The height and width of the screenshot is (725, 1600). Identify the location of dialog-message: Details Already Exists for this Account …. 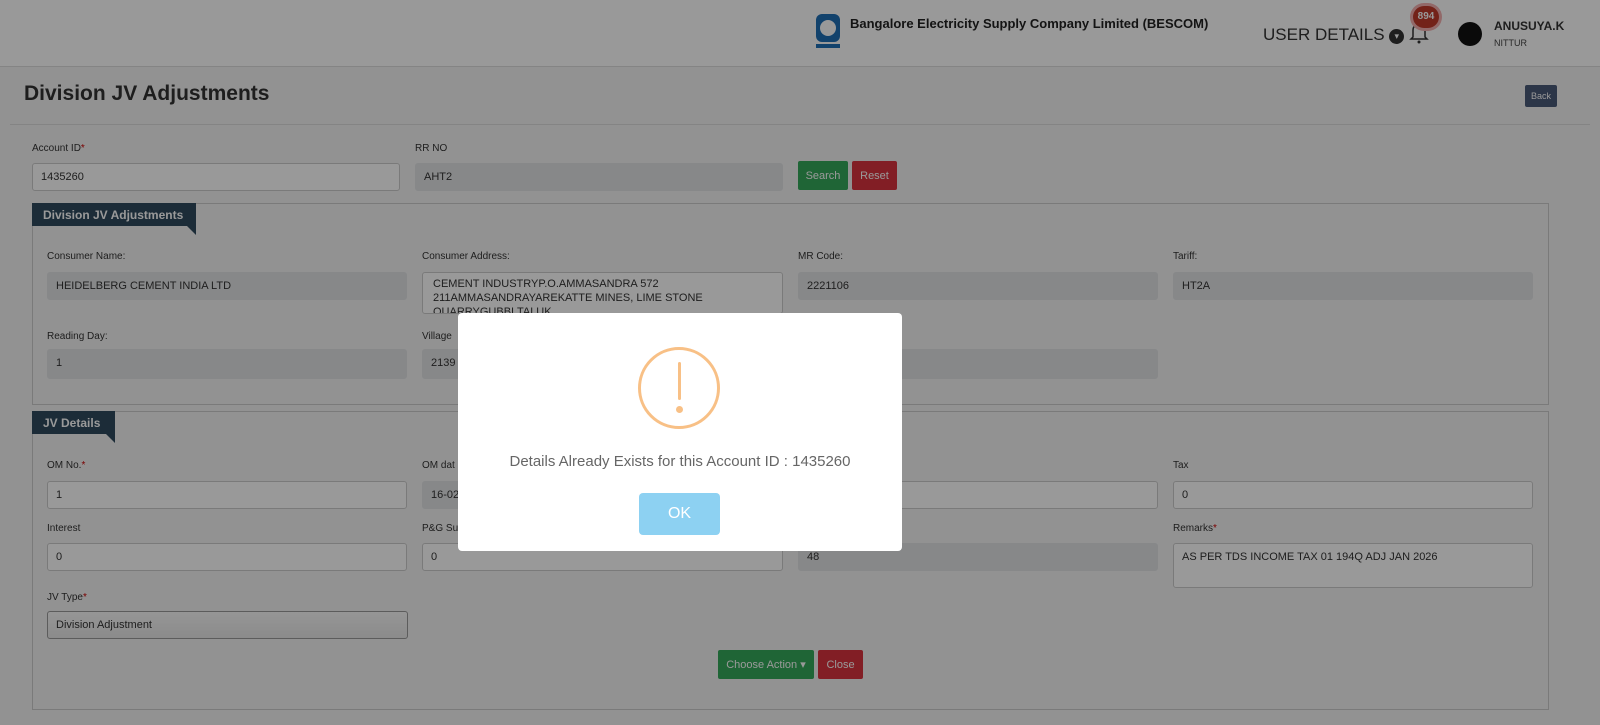
(680, 461).